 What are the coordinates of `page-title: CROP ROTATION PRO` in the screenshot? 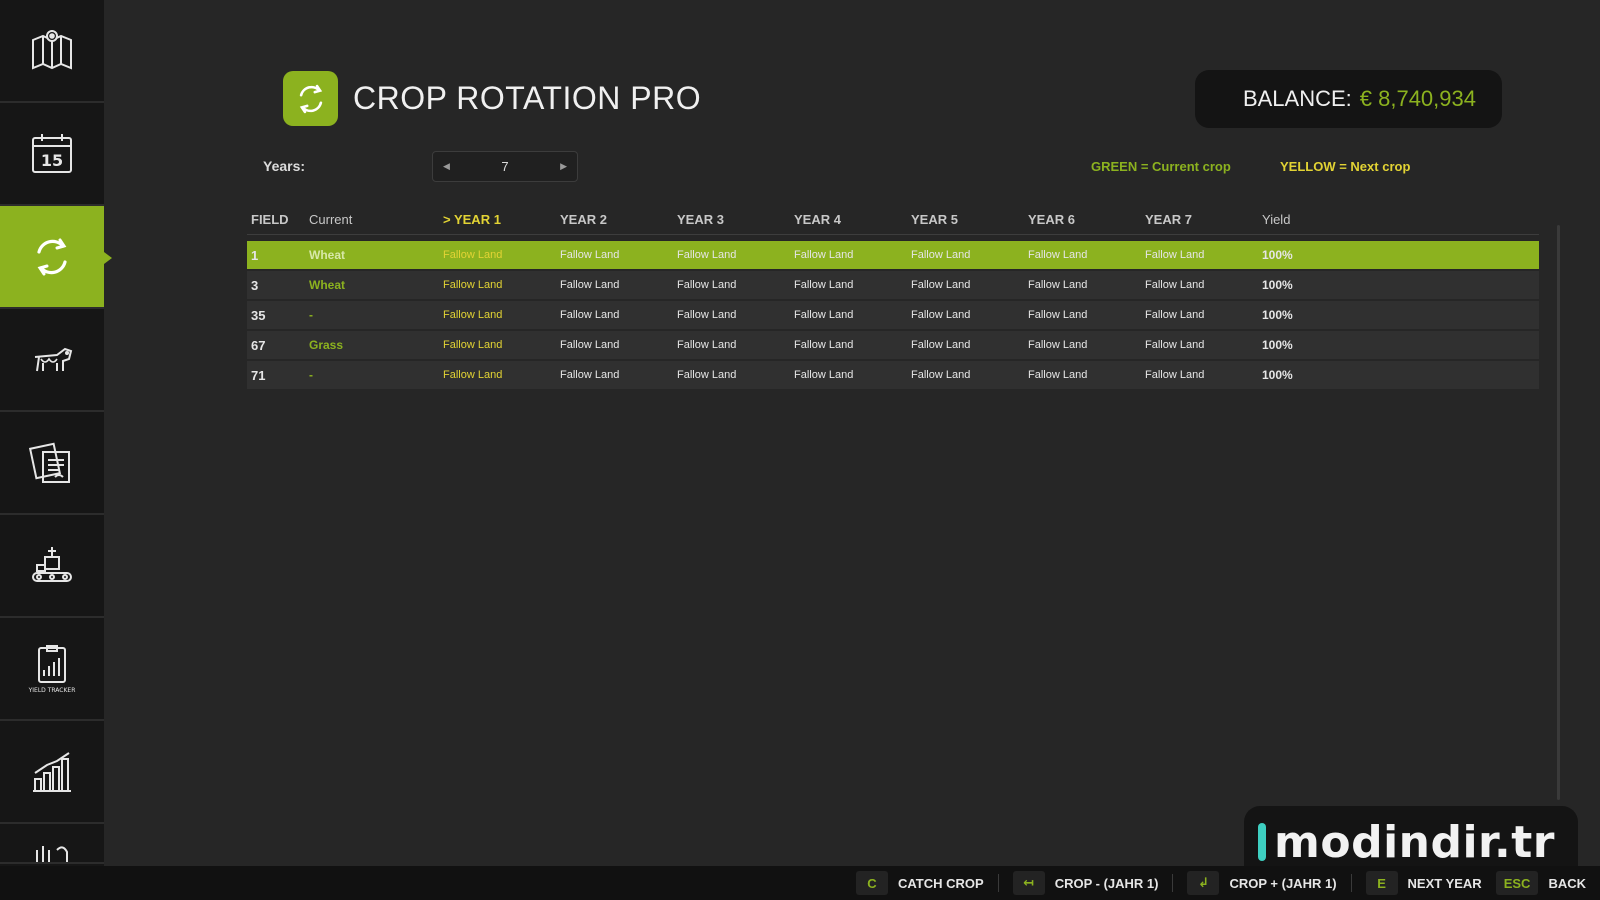 It's located at (527, 98).